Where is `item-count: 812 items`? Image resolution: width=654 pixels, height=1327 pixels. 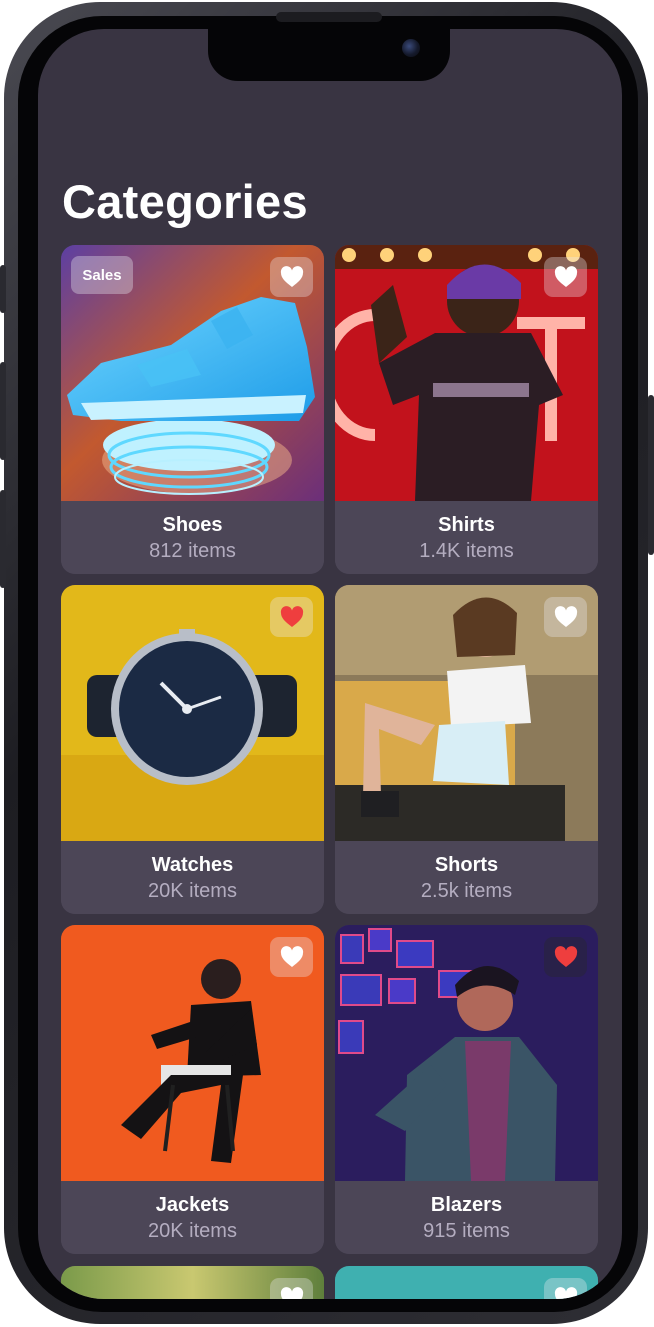 item-count: 812 items is located at coordinates (192, 551).